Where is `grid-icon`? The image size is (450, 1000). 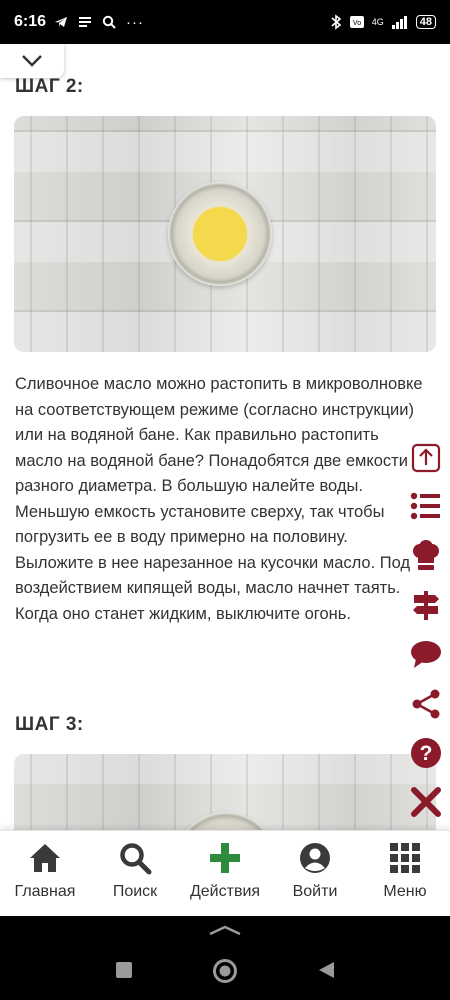
grid-icon is located at coordinates (405, 858).